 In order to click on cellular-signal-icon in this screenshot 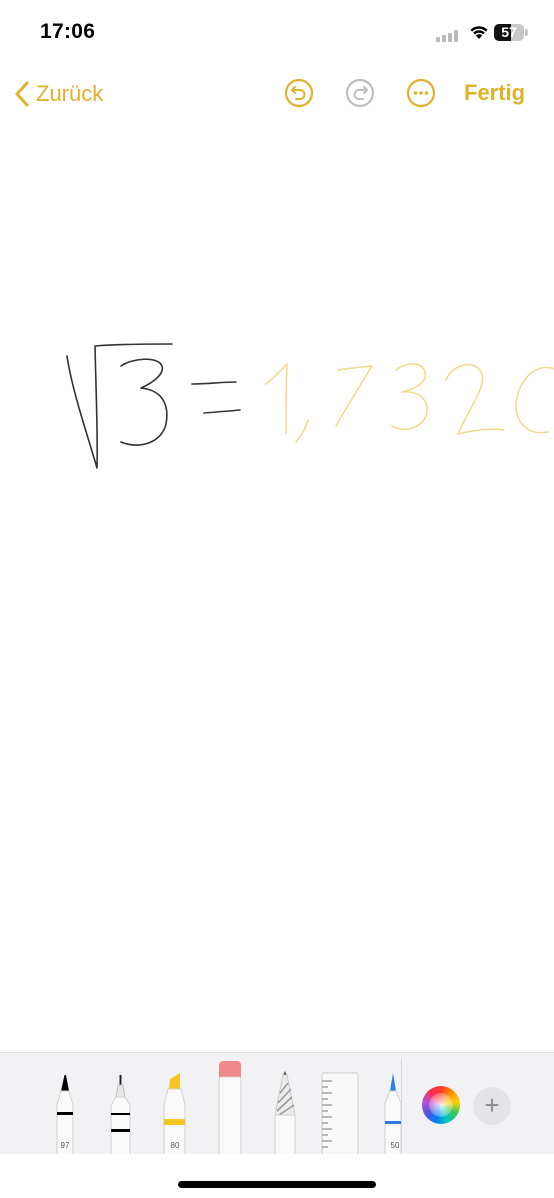, I will do `click(447, 36)`.